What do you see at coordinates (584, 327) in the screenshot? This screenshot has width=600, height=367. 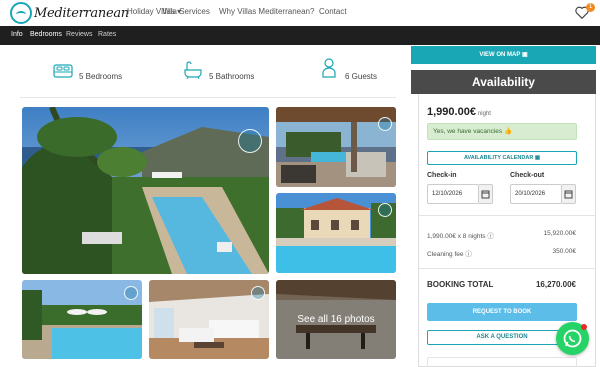 I see `notification-dot` at bounding box center [584, 327].